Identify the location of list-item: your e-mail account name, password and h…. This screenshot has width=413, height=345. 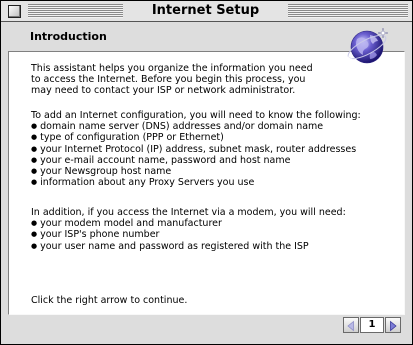
(216, 160).